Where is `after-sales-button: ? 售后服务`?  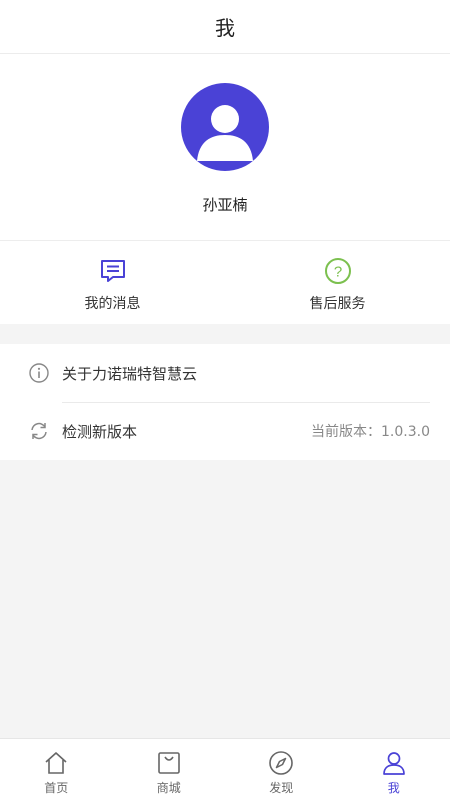
after-sales-button: ? 售后服务 is located at coordinates (337, 282).